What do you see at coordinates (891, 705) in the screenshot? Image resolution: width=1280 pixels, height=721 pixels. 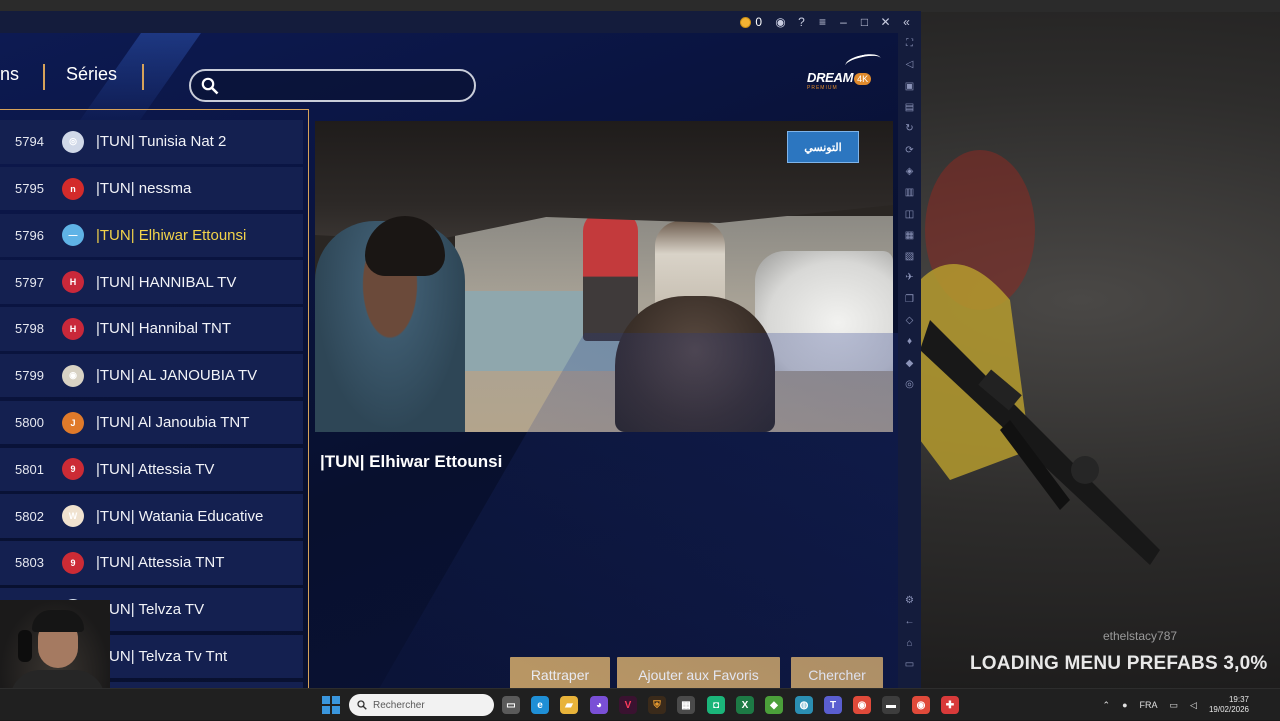 I see `window-app-icon: ▬` at bounding box center [891, 705].